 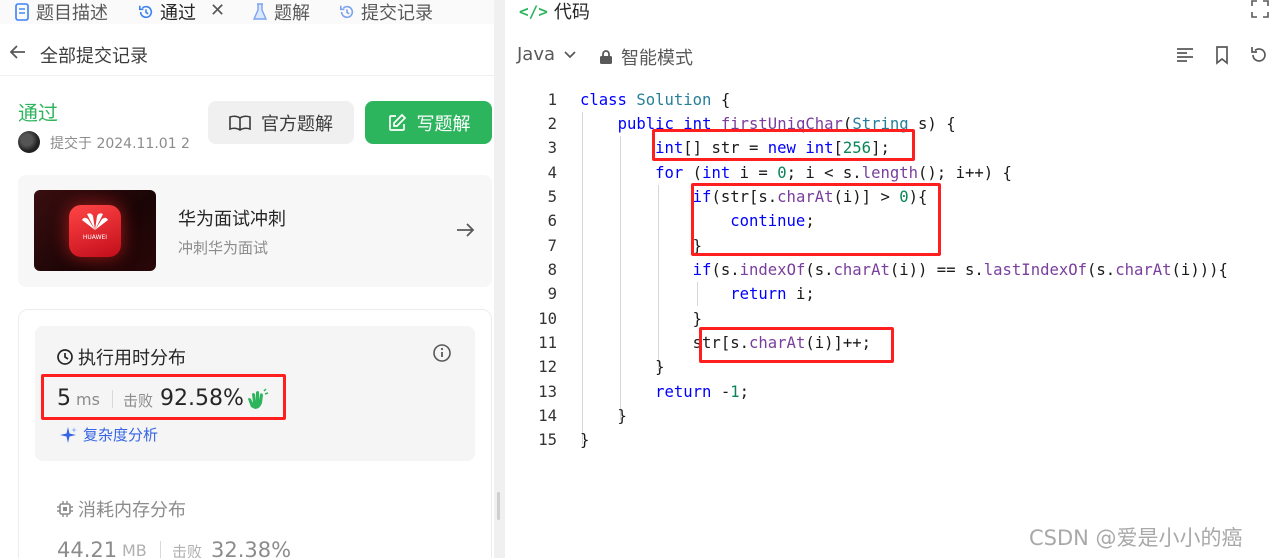 I want to click on tab-solutions: 题解, so click(x=281, y=12).